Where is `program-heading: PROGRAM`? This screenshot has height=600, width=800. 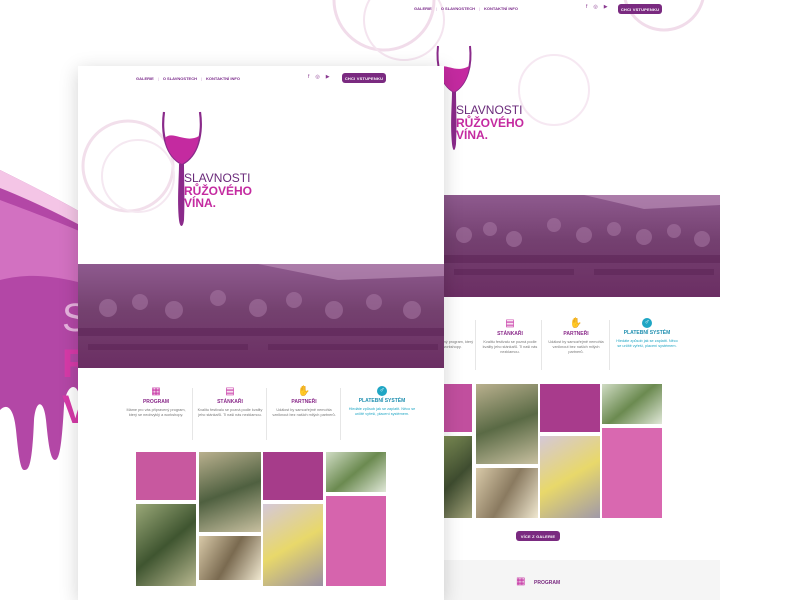
program-heading: PROGRAM is located at coordinates (547, 583).